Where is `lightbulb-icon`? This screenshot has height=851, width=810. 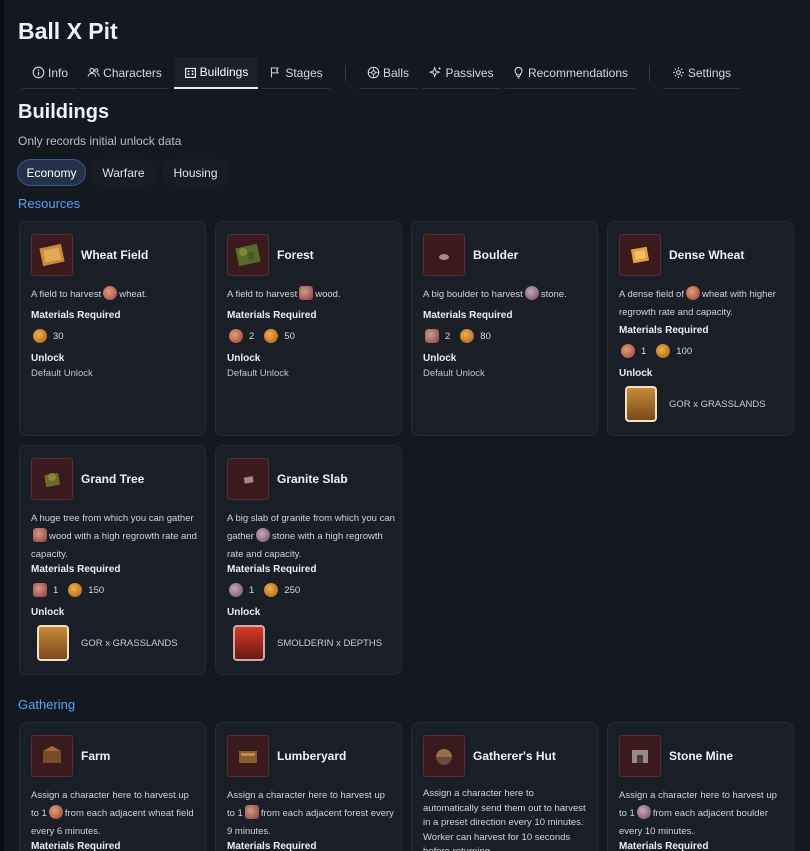
lightbulb-icon is located at coordinates (518, 72).